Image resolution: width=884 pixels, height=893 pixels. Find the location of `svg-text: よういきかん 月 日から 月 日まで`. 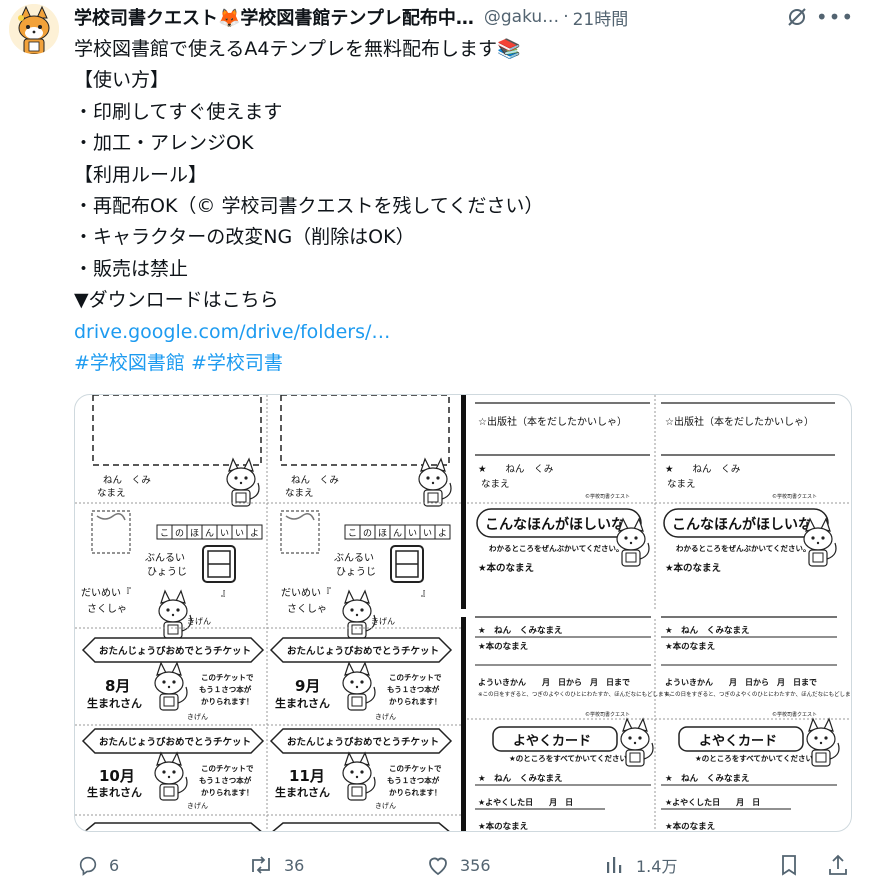

svg-text: よういきかん 月 日から 月 日まで is located at coordinates (554, 682).